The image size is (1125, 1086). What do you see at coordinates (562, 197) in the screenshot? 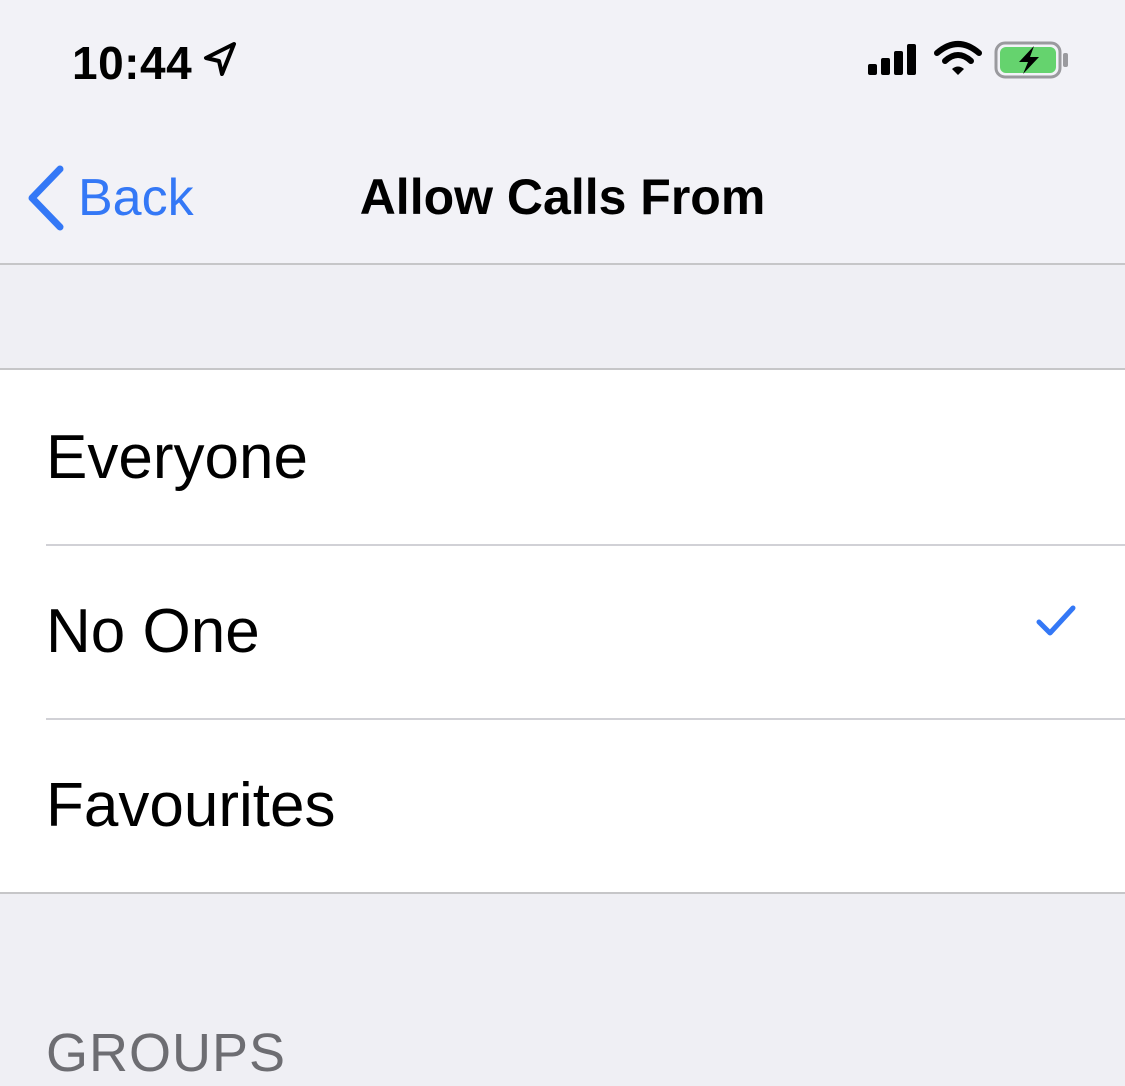
I see `page-title: Allow Calls From` at bounding box center [562, 197].